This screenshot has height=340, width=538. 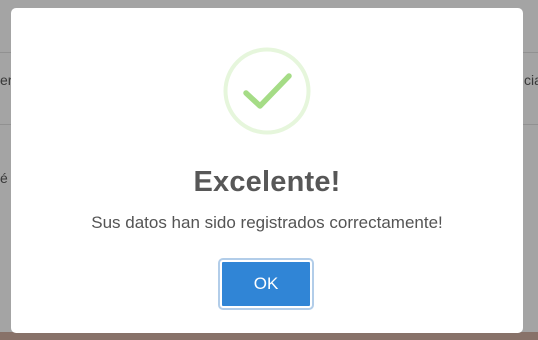 What do you see at coordinates (267, 182) in the screenshot?
I see `dialog-title: Excelente!` at bounding box center [267, 182].